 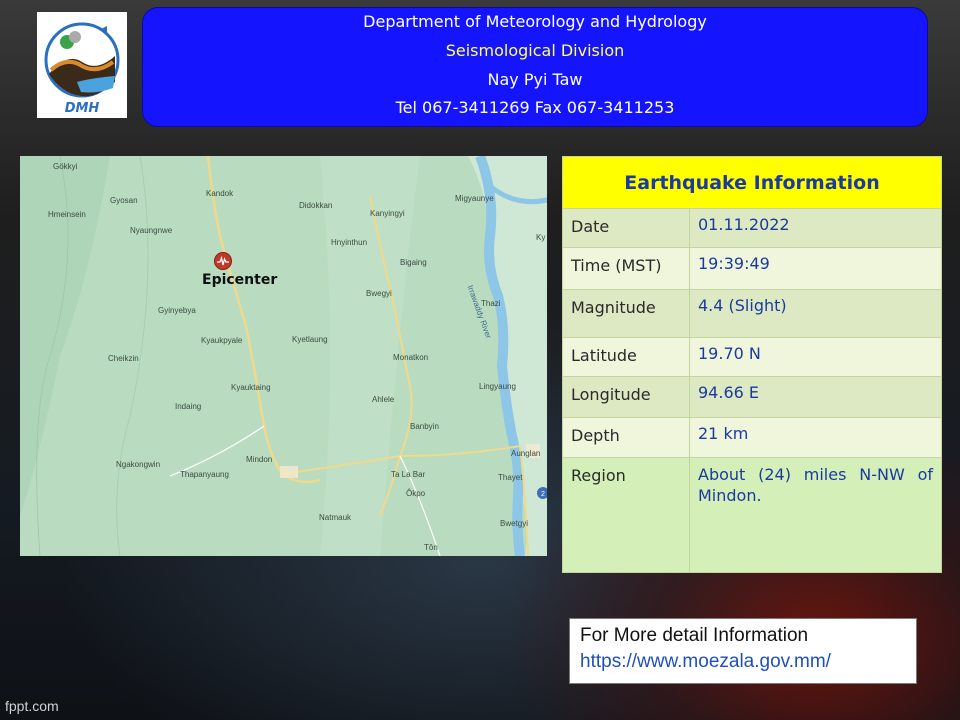 I want to click on contact-numbers: Tel 067-3411269 Fax 067-3411253, so click(x=535, y=107).